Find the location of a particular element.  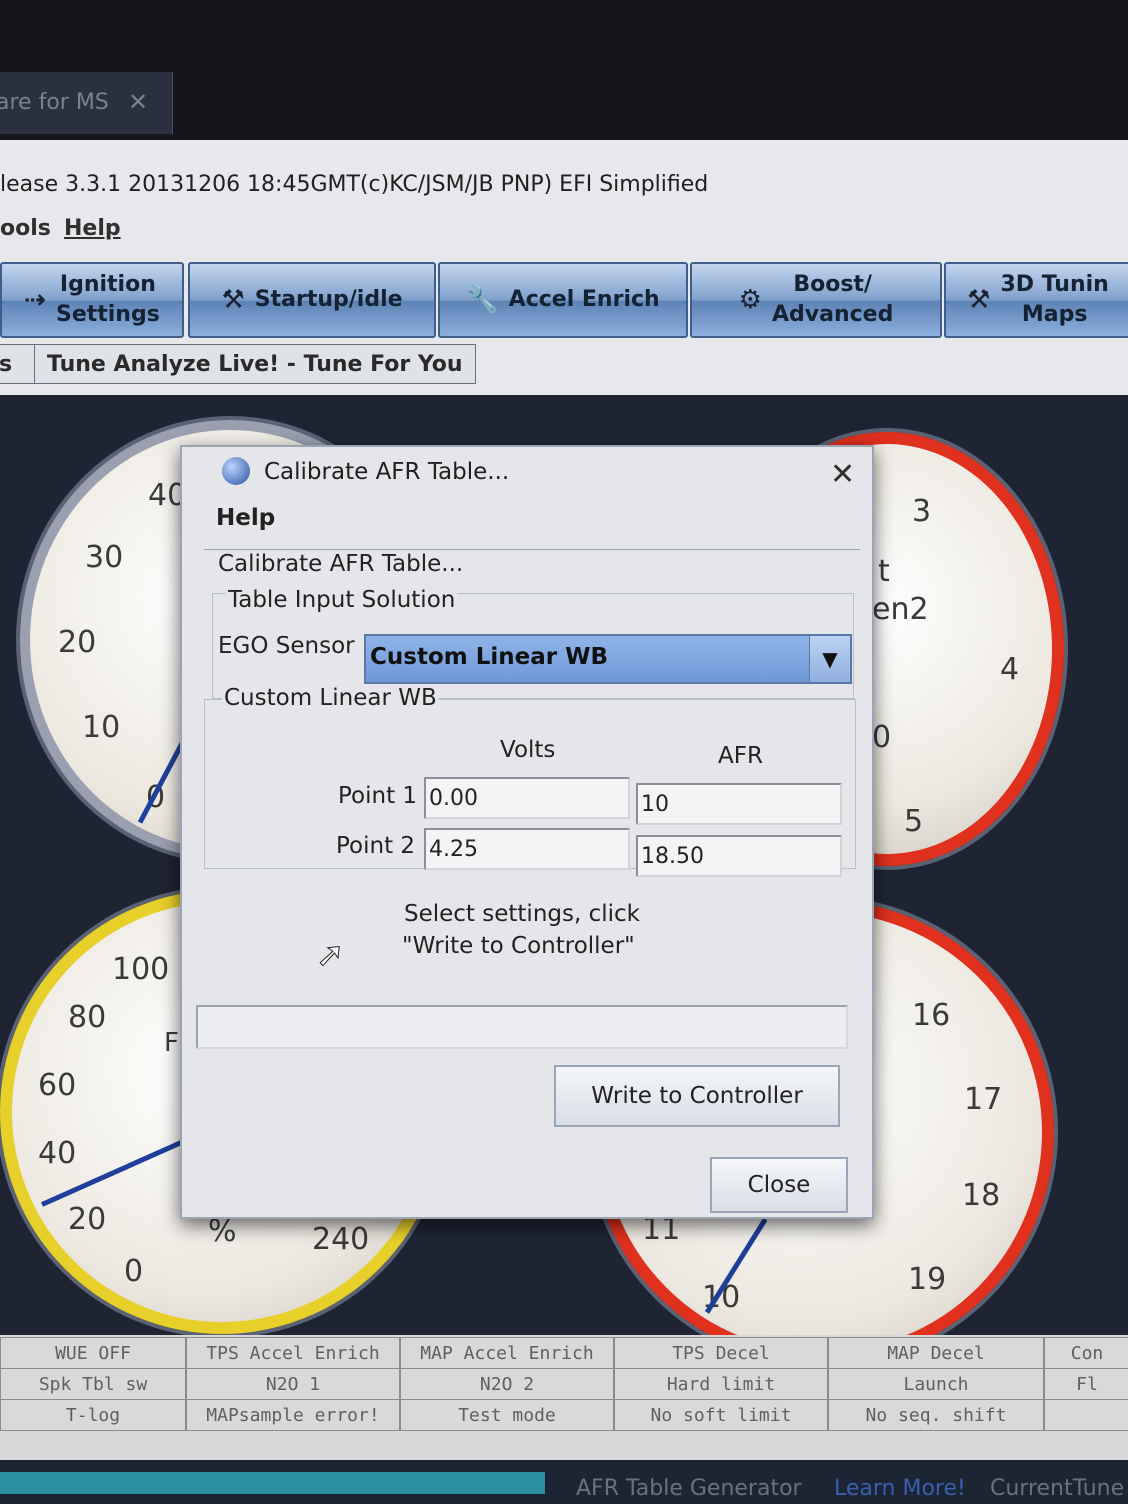

status-indicator: MAPsample error! is located at coordinates (293, 1415).